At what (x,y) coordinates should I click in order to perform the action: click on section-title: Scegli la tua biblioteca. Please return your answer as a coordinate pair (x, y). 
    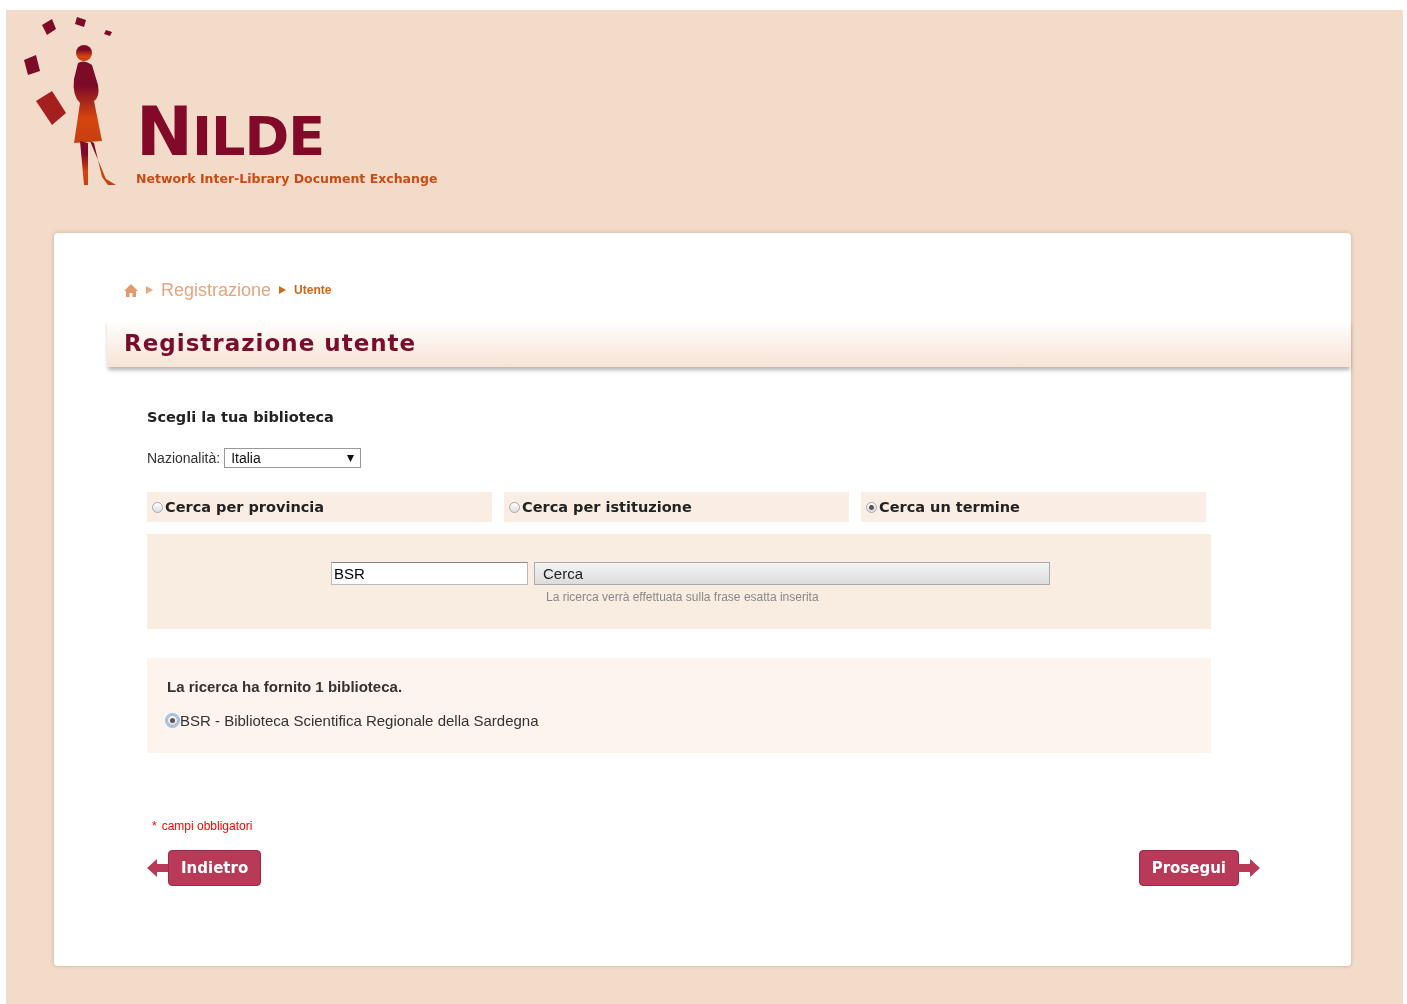
    Looking at the image, I should click on (241, 417).